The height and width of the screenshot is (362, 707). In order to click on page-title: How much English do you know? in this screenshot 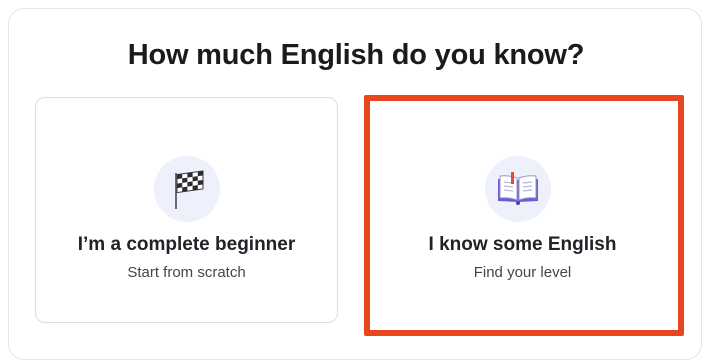, I will do `click(356, 55)`.